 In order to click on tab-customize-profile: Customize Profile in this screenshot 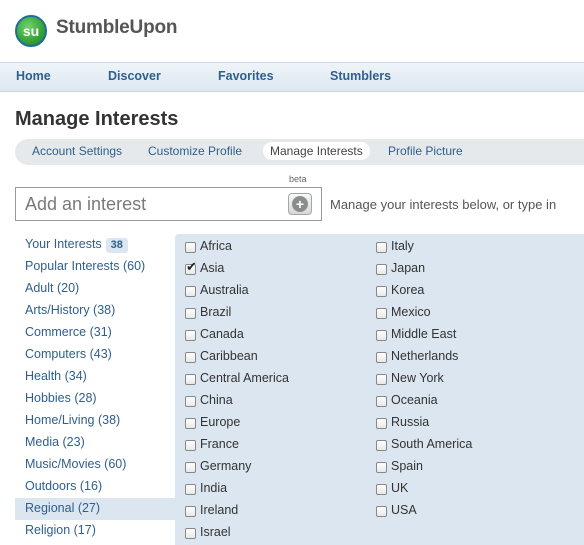, I will do `click(195, 151)`.